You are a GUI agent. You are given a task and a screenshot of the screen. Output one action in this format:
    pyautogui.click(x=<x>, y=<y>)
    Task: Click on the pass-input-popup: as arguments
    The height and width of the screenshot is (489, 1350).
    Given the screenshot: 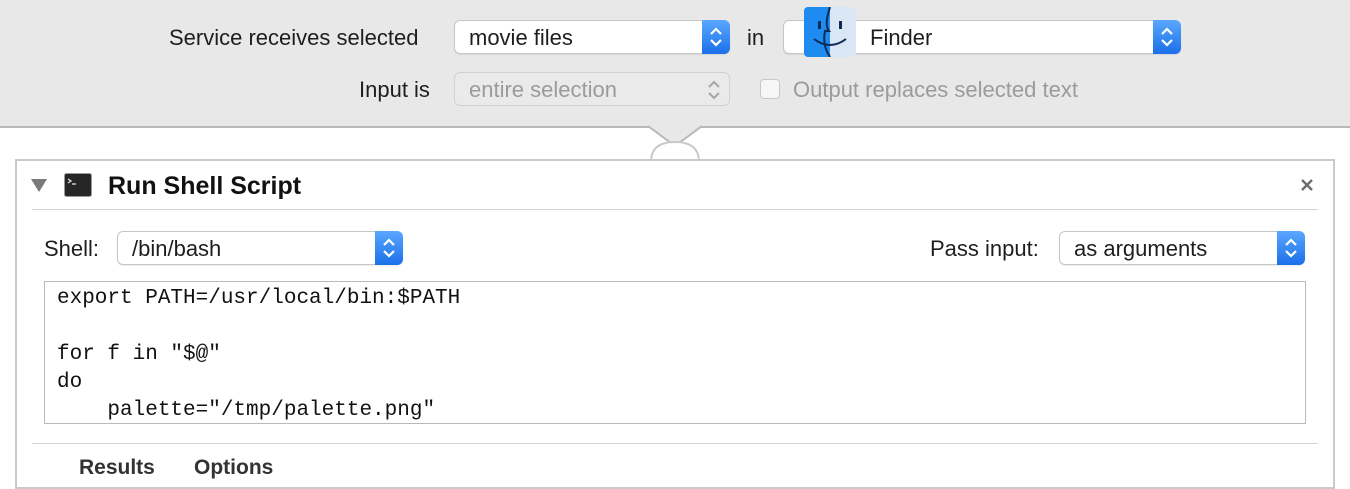 What is the action you would take?
    pyautogui.click(x=1182, y=248)
    